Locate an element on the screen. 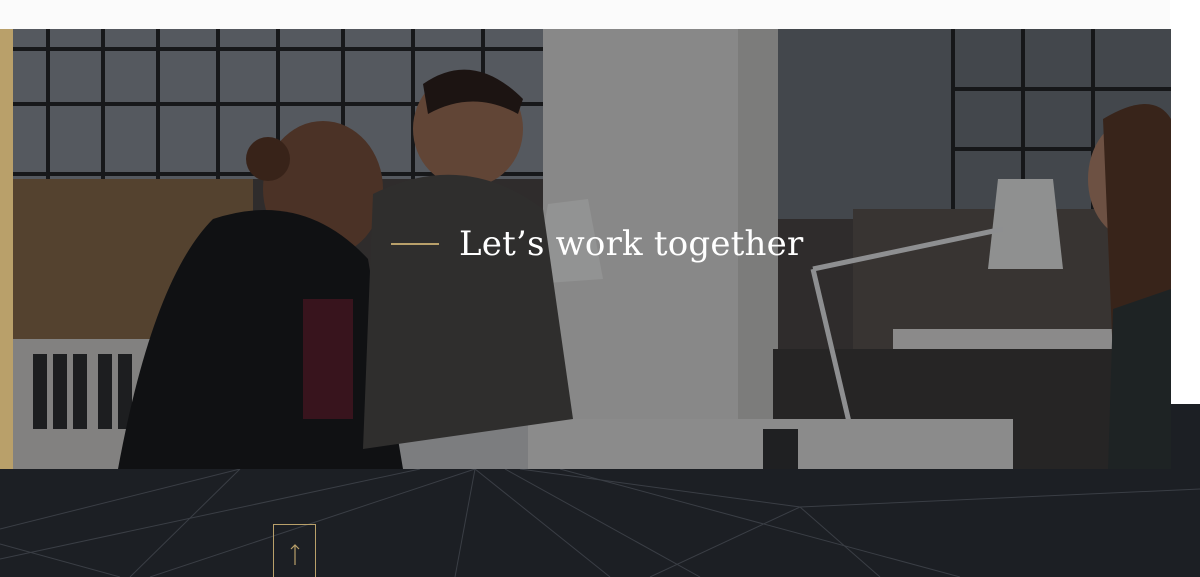  cta-heading-group: Let’s work together is located at coordinates (597, 244).